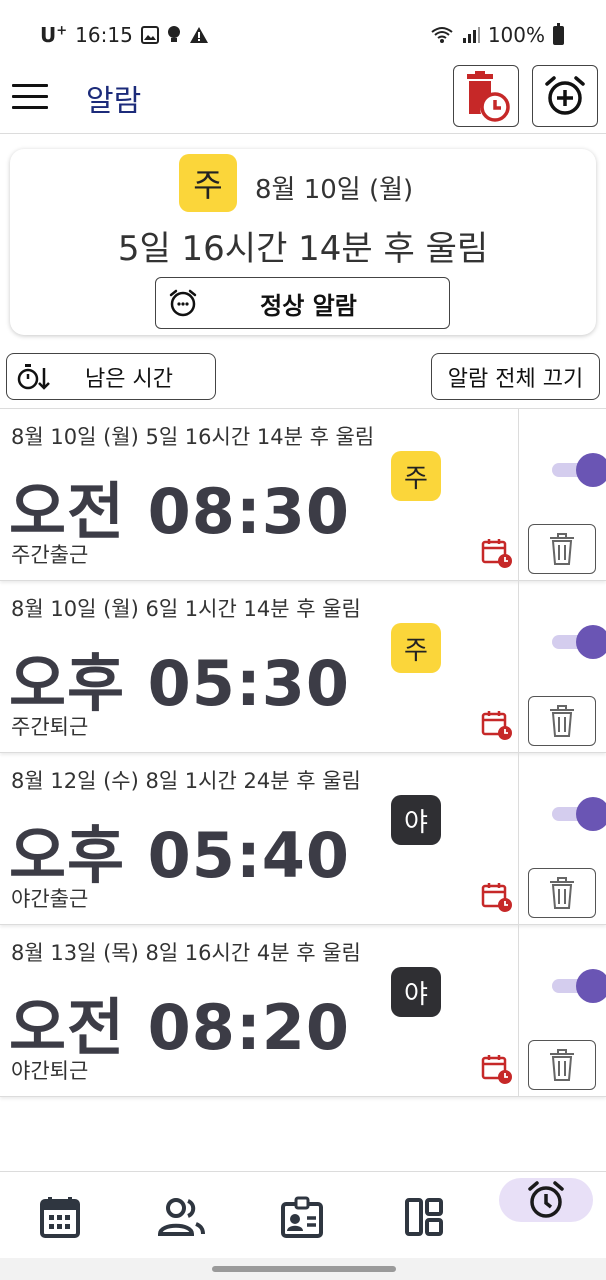  I want to click on next-alarm-remaining: 5일 16시간 14분 후 울림, so click(303, 249).